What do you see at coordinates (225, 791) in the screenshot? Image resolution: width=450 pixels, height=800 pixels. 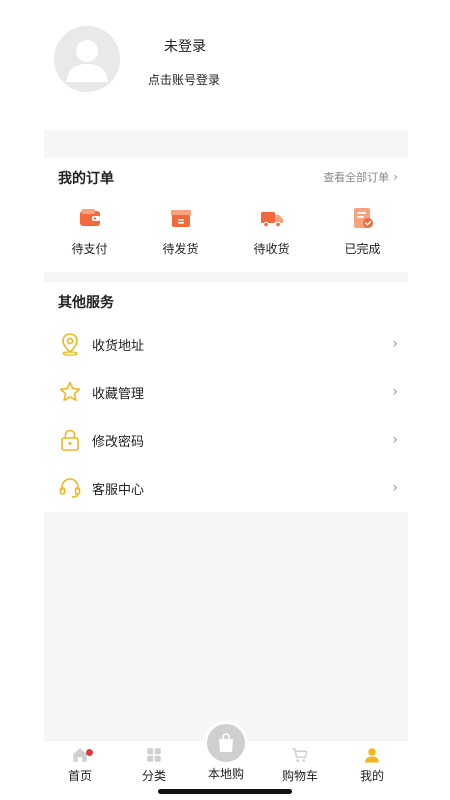 I see `home-indicator` at bounding box center [225, 791].